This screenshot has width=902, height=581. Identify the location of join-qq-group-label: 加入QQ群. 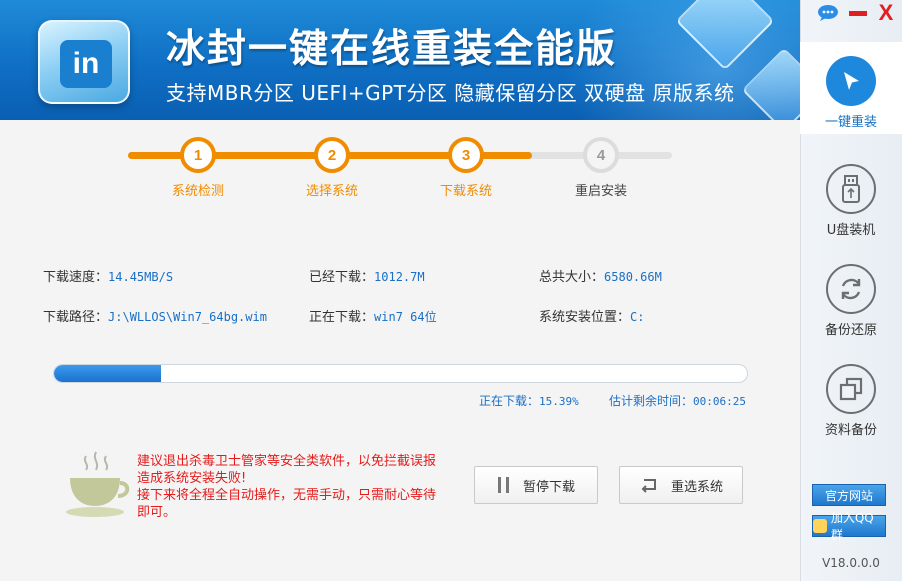
(852, 526).